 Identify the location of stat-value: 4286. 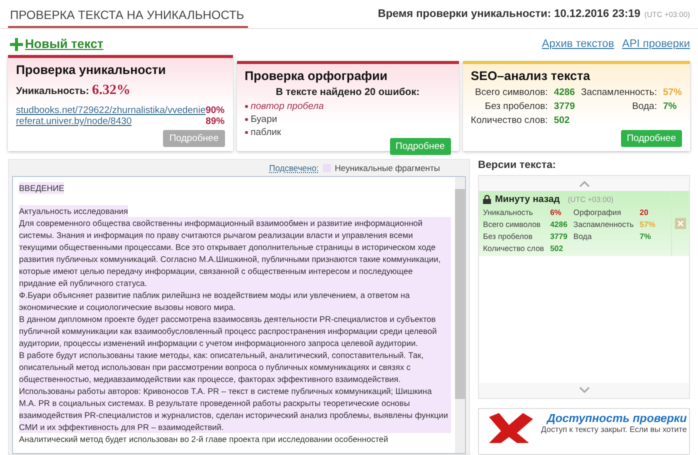
(564, 92).